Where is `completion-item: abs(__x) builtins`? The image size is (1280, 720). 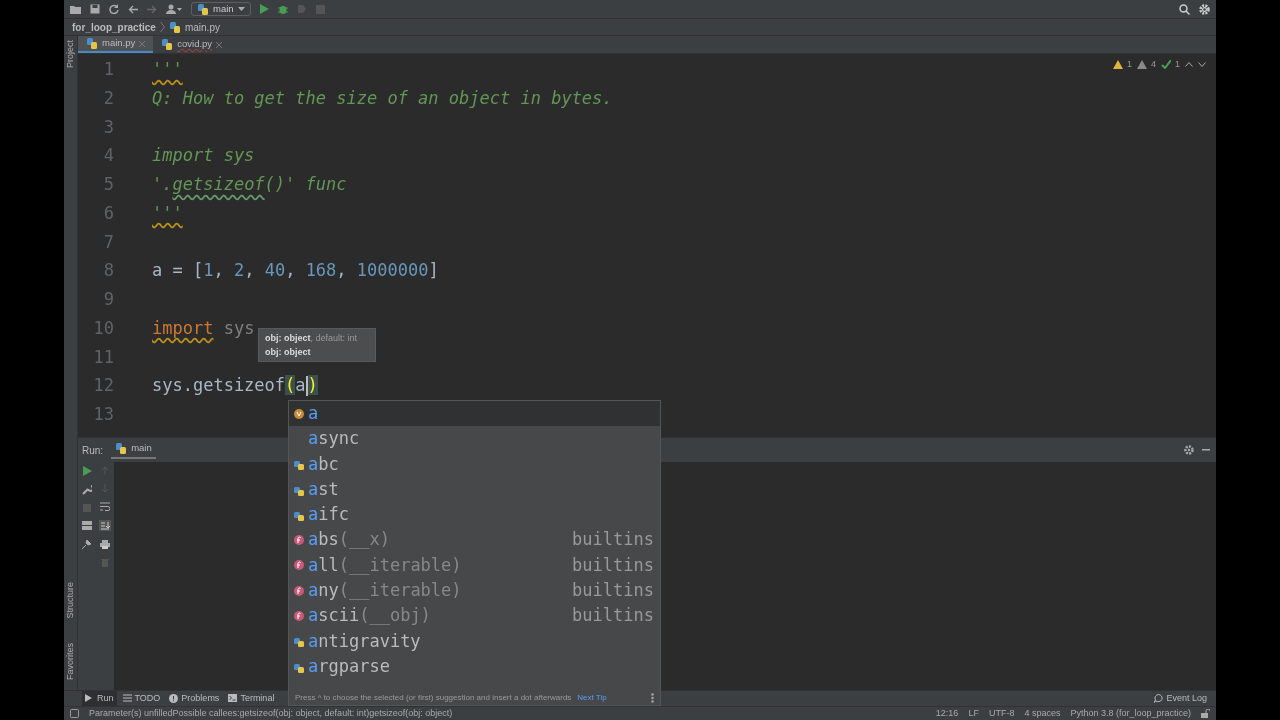 completion-item: abs(__x) builtins is located at coordinates (474, 540).